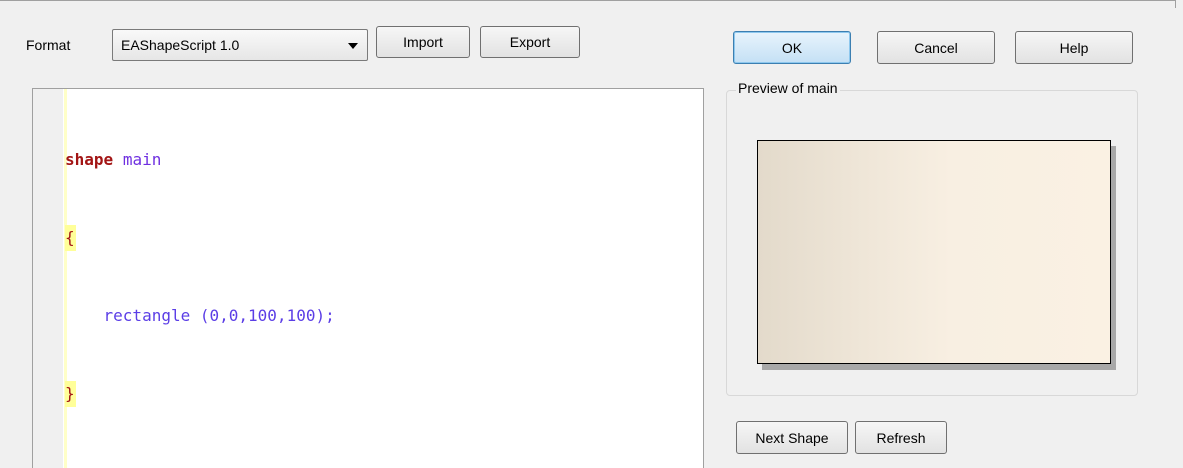 The width and height of the screenshot is (1183, 468). I want to click on help-button: Help, so click(1074, 47).